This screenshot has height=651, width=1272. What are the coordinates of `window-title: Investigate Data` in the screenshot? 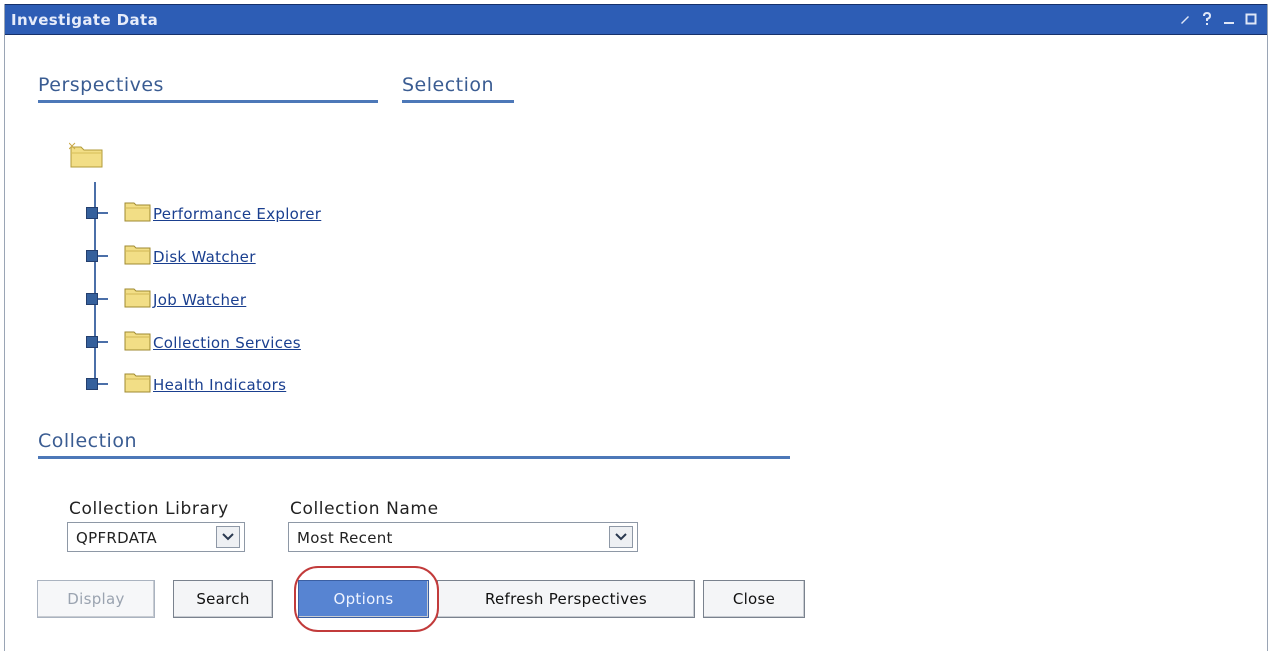 It's located at (85, 20).